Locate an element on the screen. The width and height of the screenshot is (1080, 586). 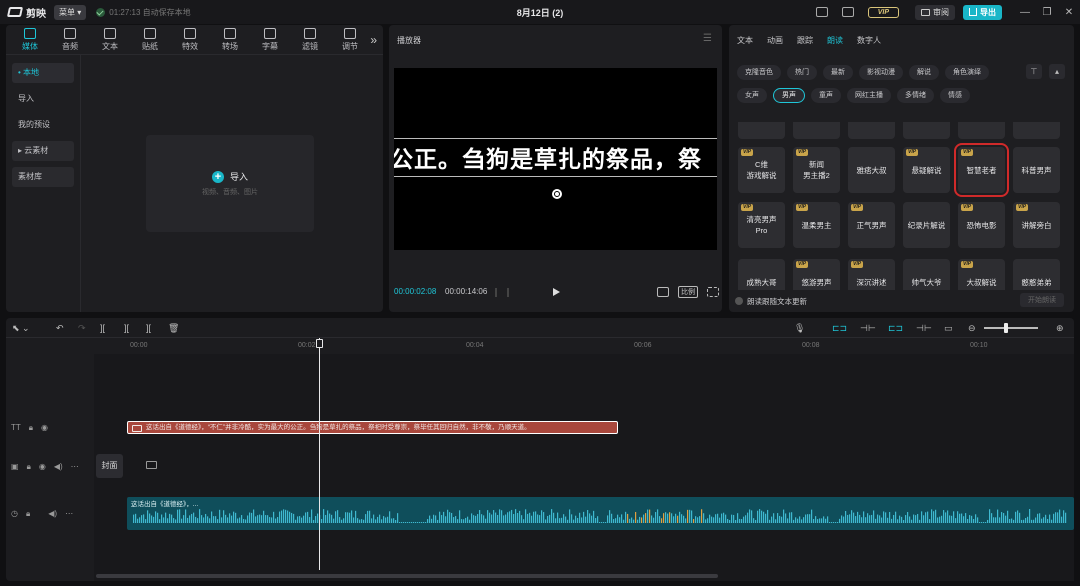
subtitle-text: 公正。刍狗是草扎的祭品，祭 is located at coordinates (548, 157).